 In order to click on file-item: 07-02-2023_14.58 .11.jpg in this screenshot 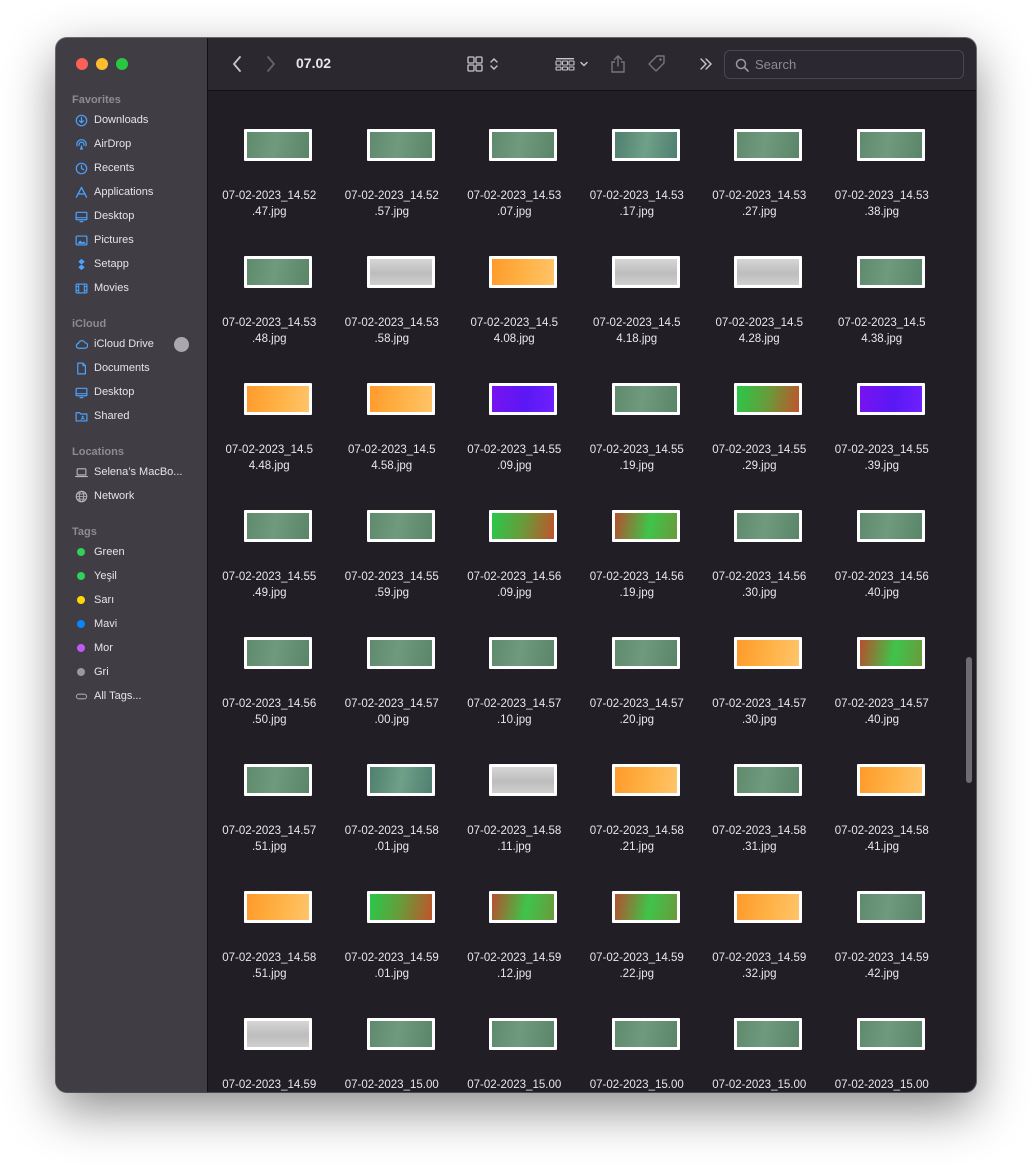, I will do `click(514, 789)`.